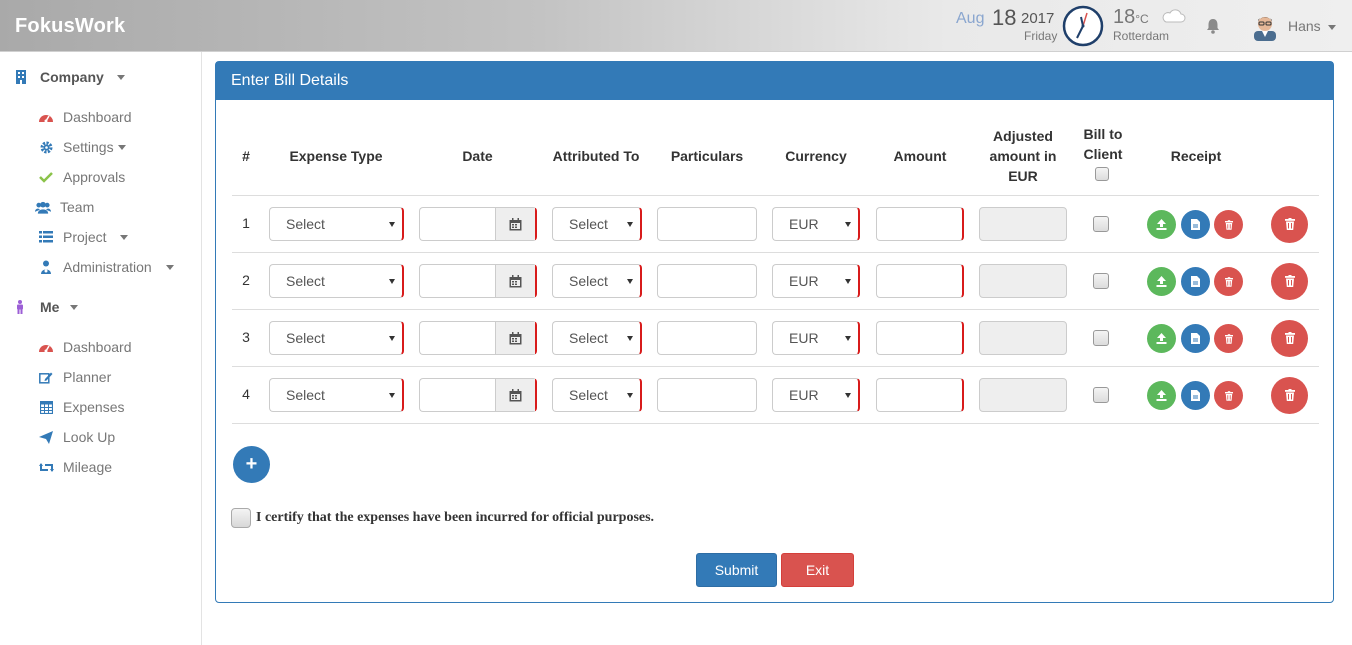 This screenshot has height=645, width=1352. I want to click on column-header-attributed-to: Attributed To, so click(596, 156).